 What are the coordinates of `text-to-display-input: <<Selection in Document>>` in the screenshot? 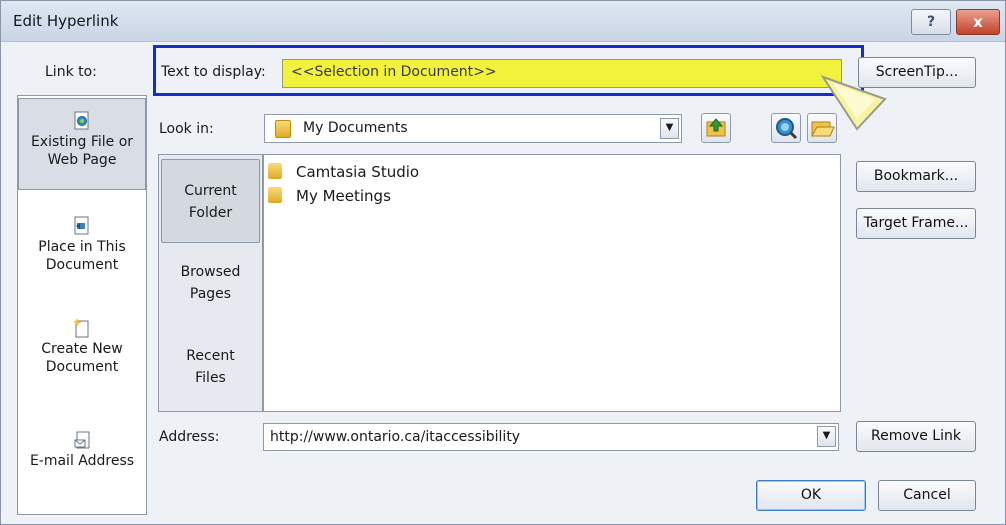 It's located at (562, 73).